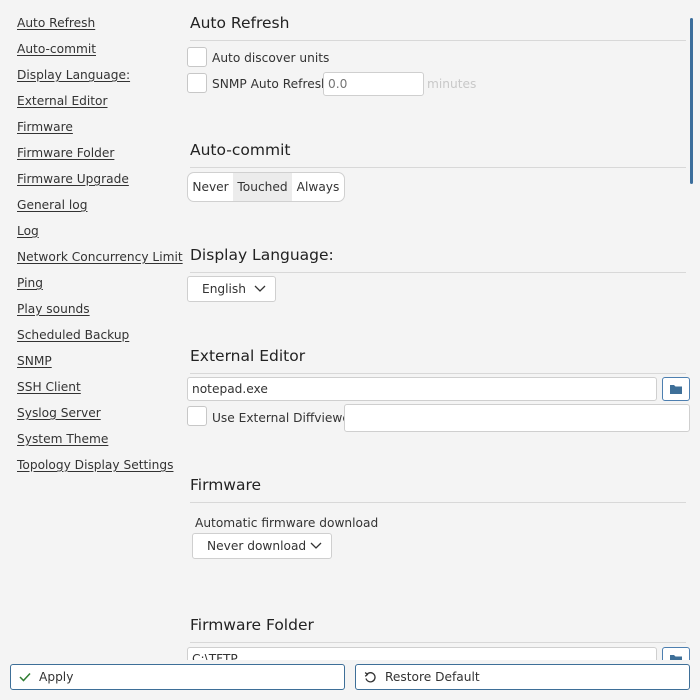 Image resolution: width=700 pixels, height=700 pixels. I want to click on auto-commit-segmented-control: Never Touched Always, so click(266, 187).